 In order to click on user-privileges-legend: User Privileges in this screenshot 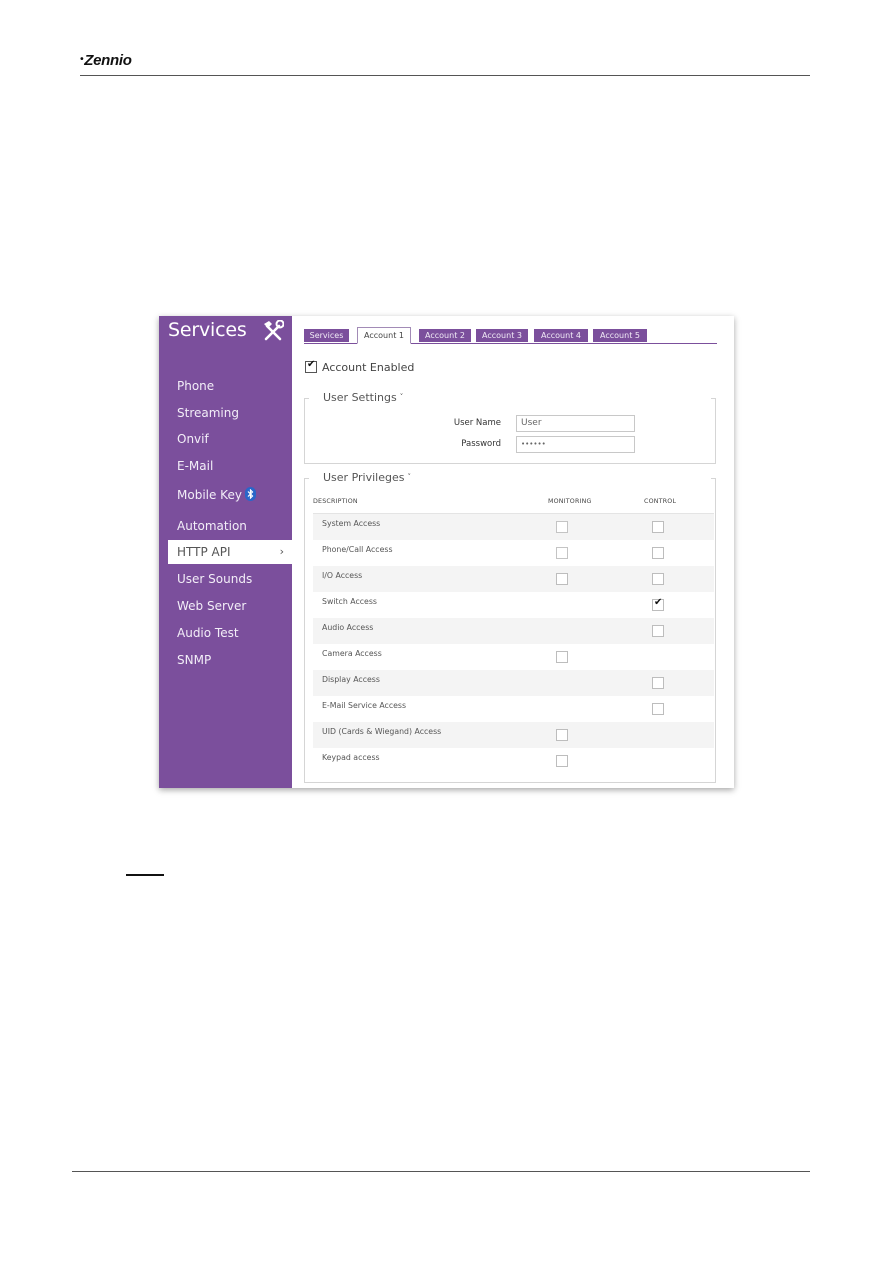, I will do `click(364, 477)`.